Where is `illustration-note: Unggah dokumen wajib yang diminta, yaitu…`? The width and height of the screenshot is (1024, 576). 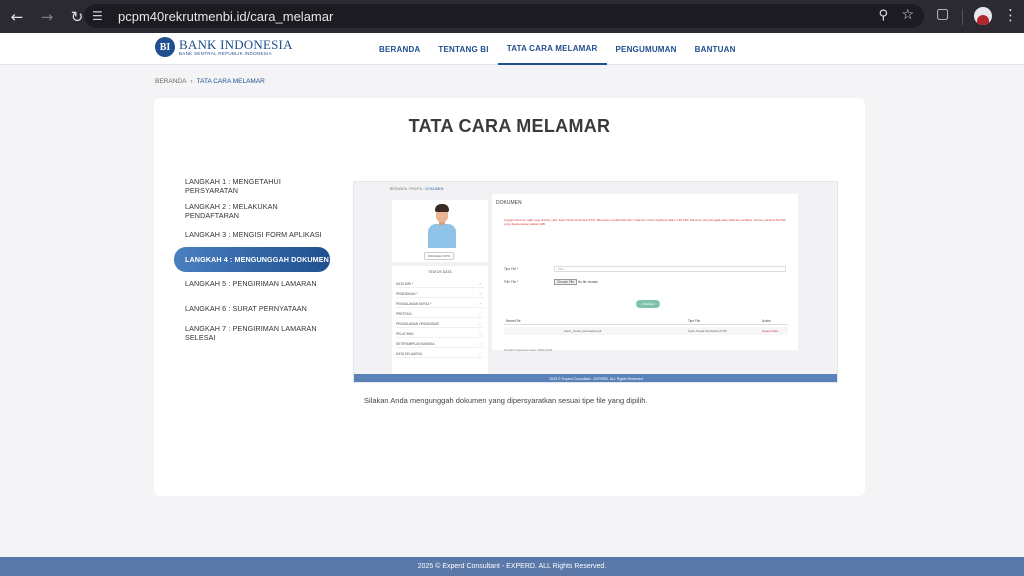 illustration-note: Unggah dokumen wajib yang diminta, yaitu… is located at coordinates (645, 222).